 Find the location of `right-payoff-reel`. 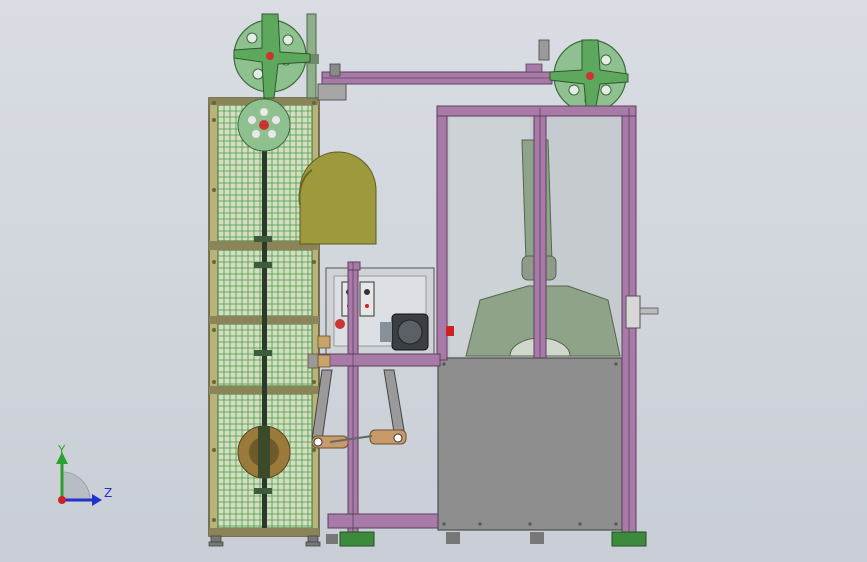

right-payoff-reel is located at coordinates (589, 76).